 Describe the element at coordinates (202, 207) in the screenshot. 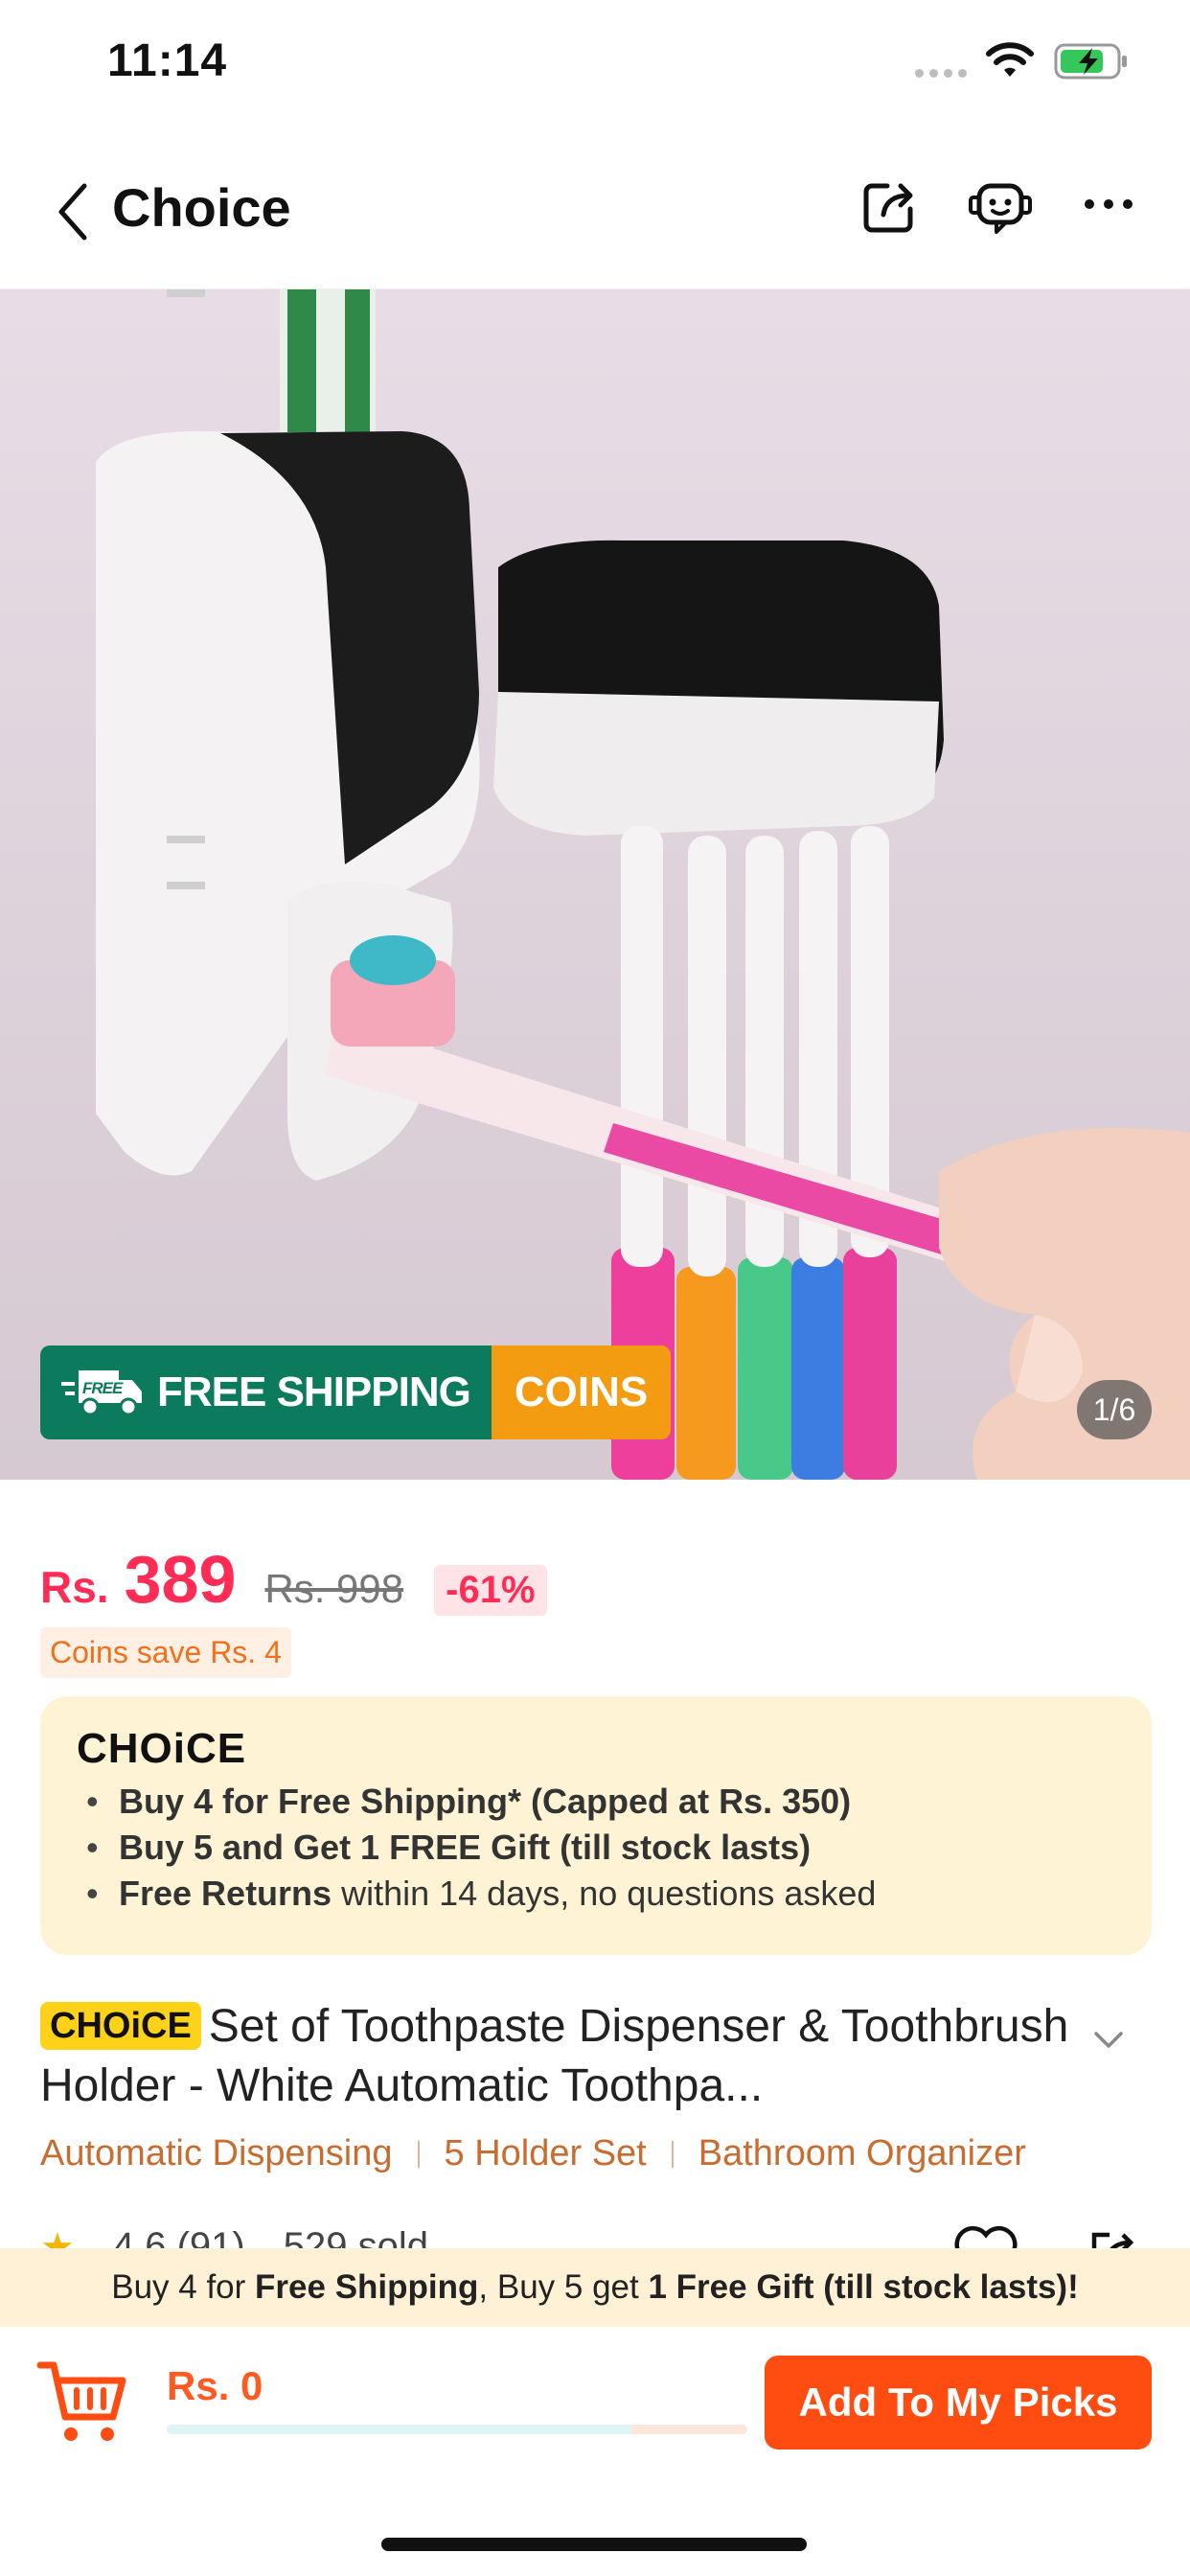

I see `page-title: Choice` at that location.